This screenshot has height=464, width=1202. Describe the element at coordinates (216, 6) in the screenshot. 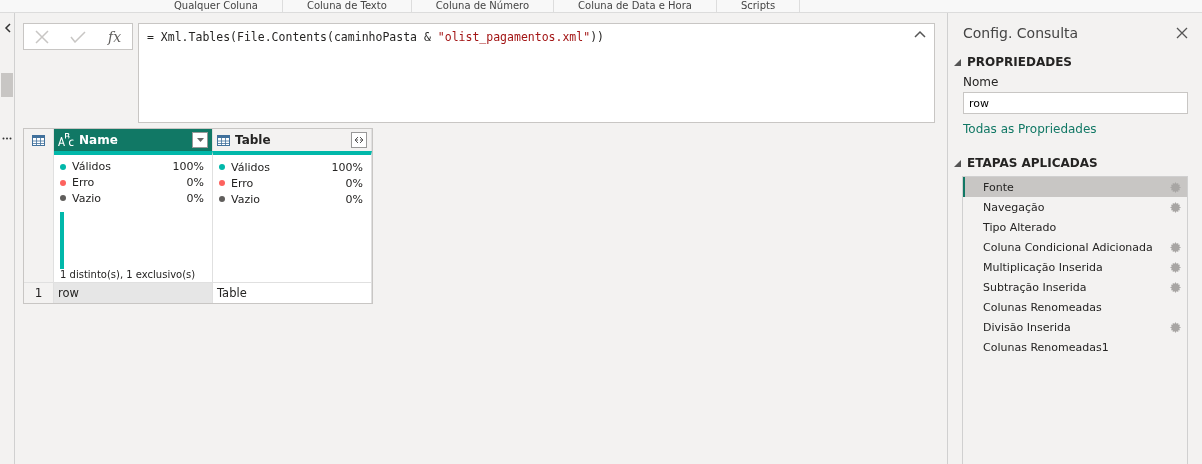

I see `ribbon-group-label: Qualquer Coluna` at that location.